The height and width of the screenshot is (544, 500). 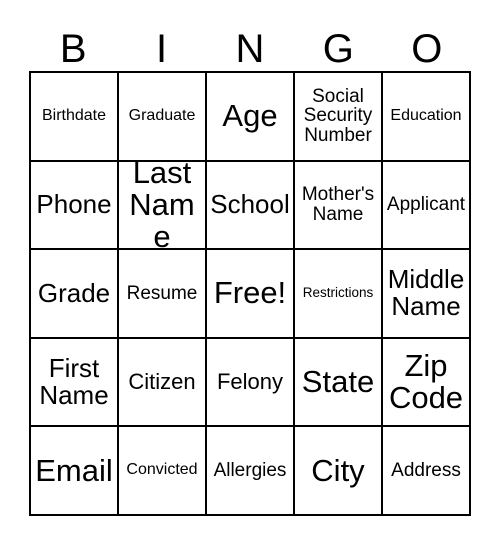 I want to click on bingo-cell-label: Birthdate, so click(x=74, y=115).